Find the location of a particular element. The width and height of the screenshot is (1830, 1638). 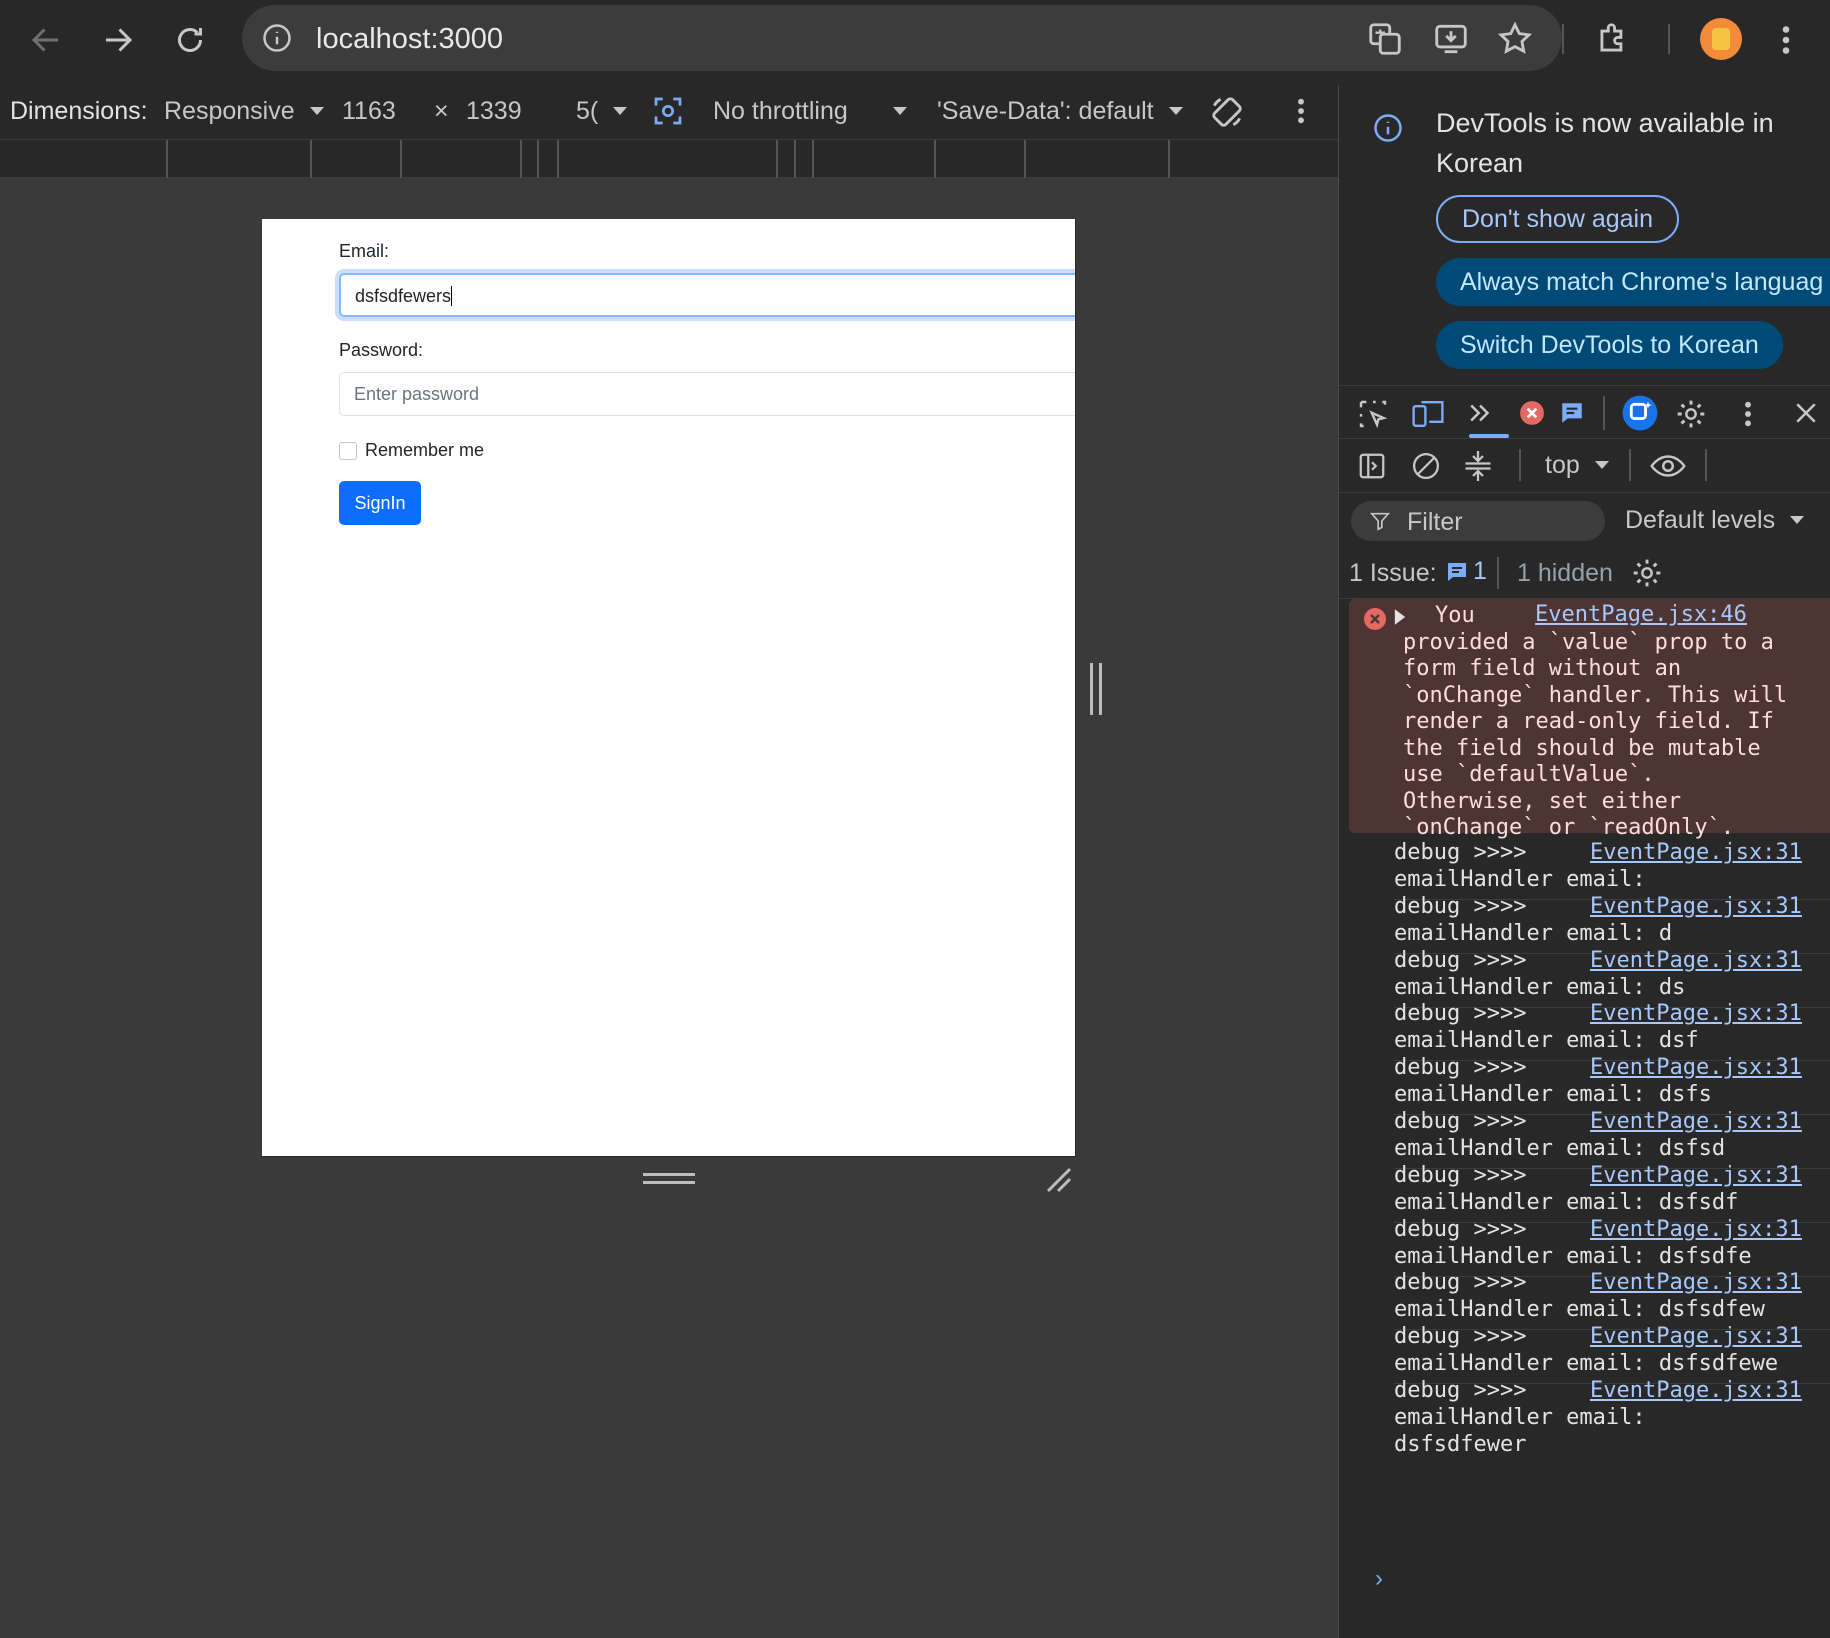

issues-link: 1 is located at coordinates (1466, 571).